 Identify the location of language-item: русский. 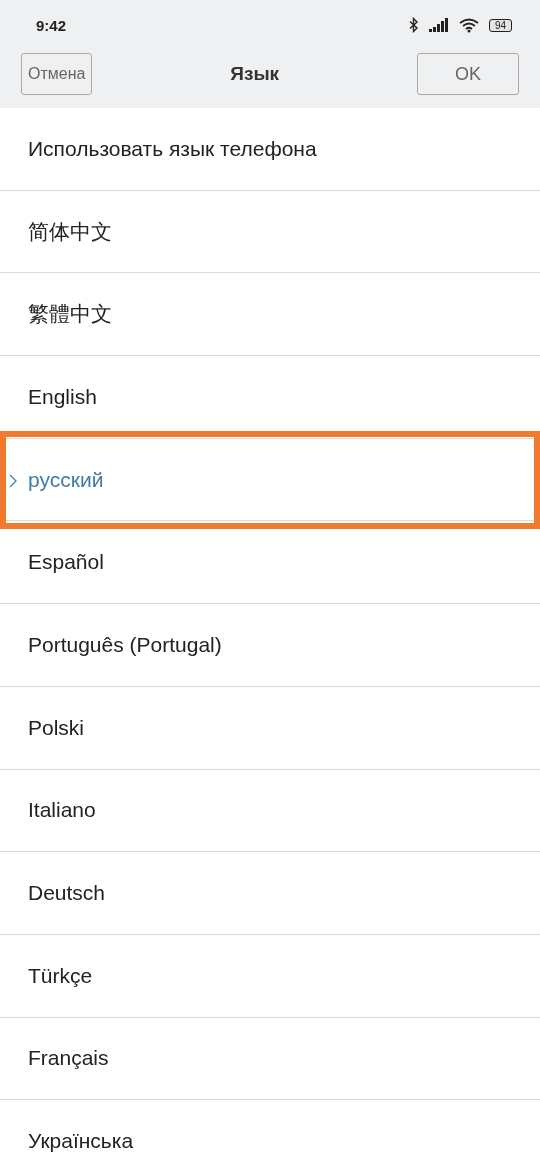
(270, 480).